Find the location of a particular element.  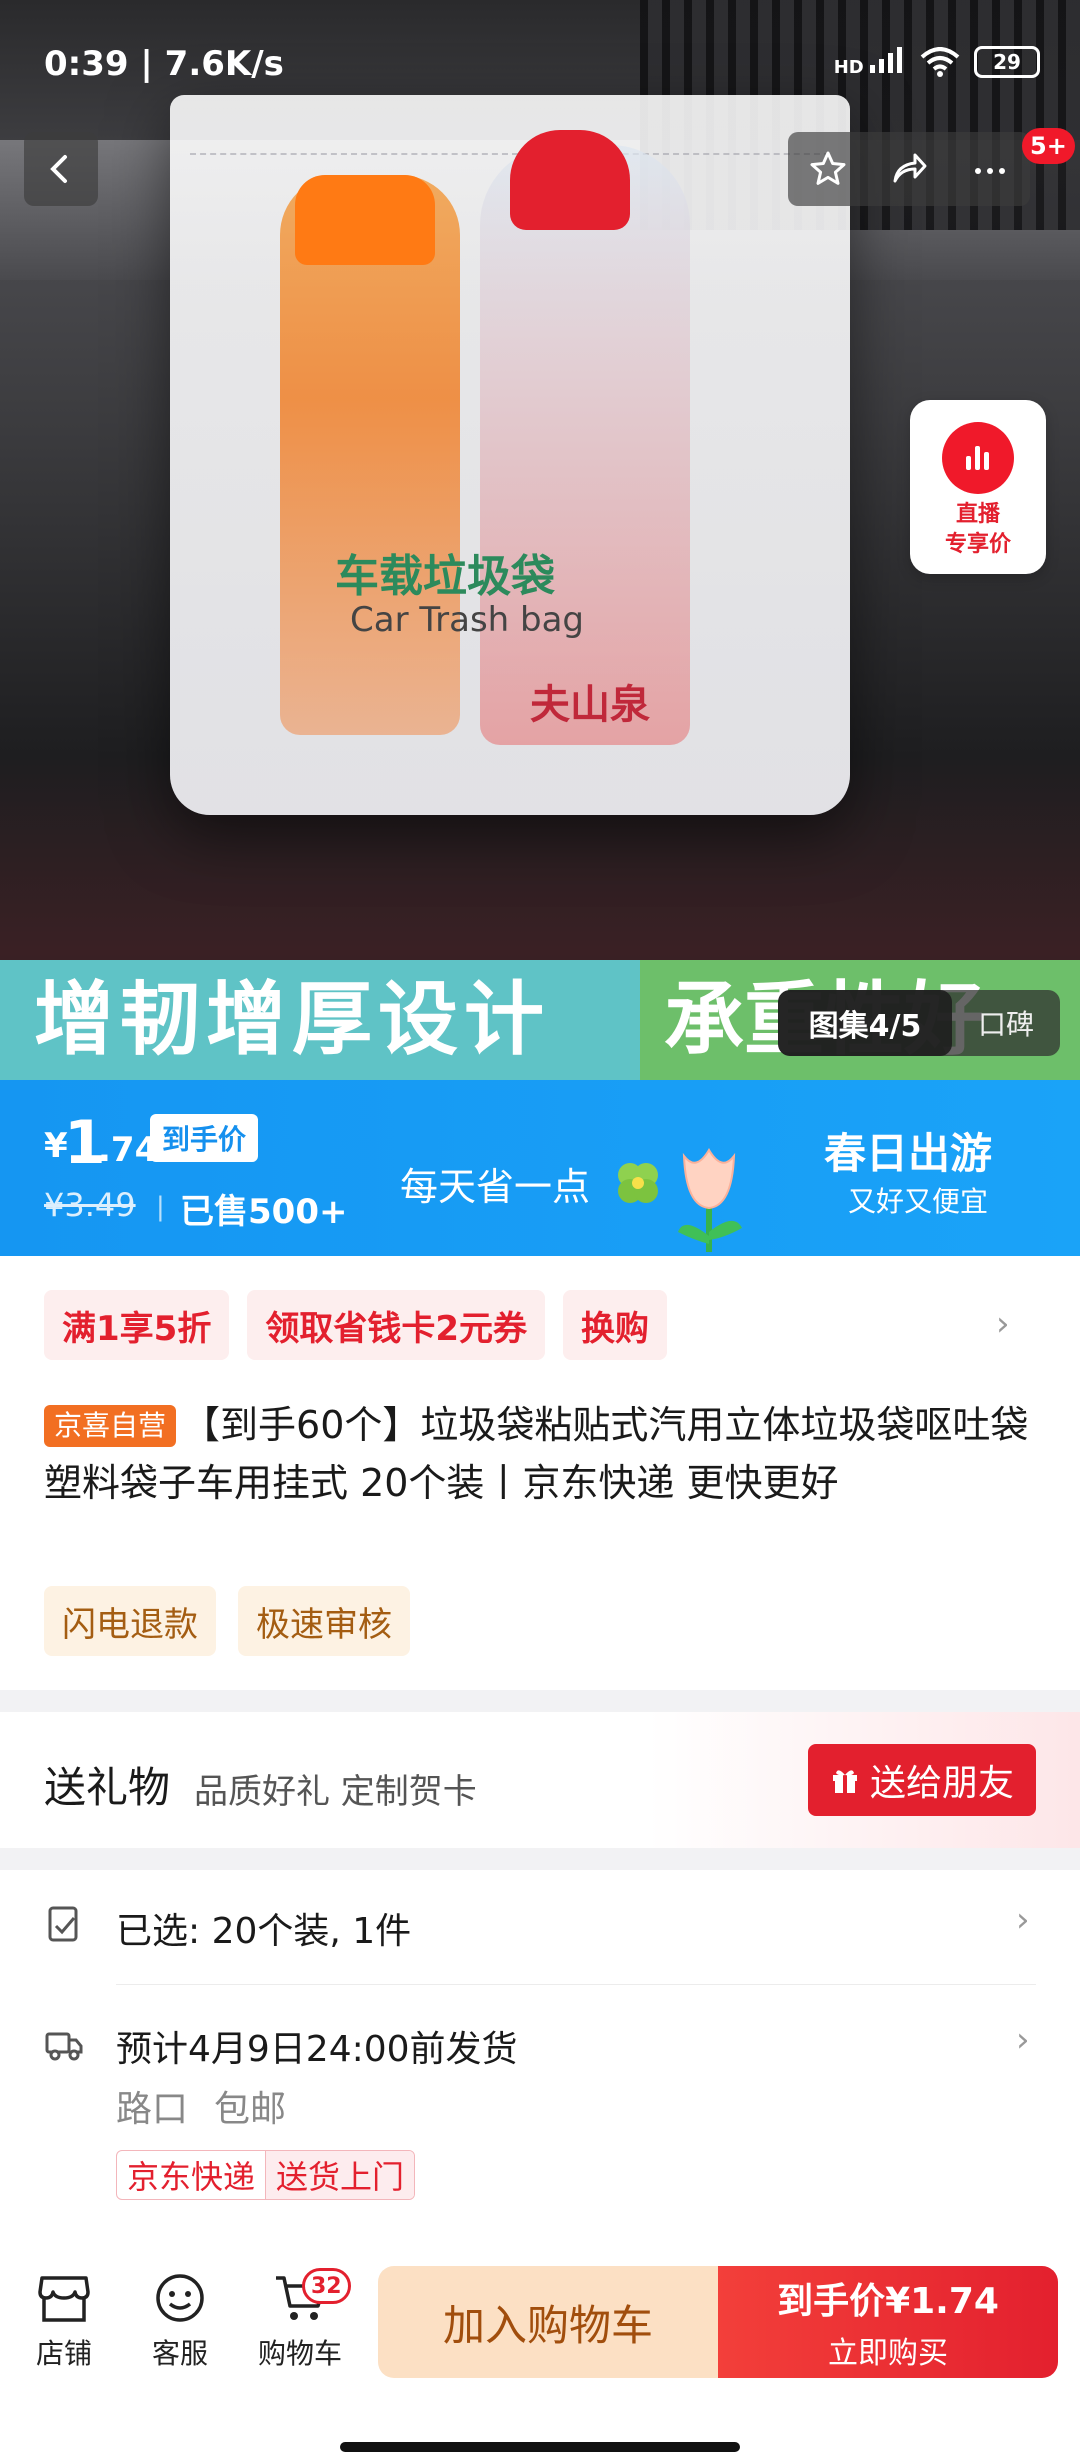

bag-print-cn: 车载垃圾袋 is located at coordinates (445, 576).